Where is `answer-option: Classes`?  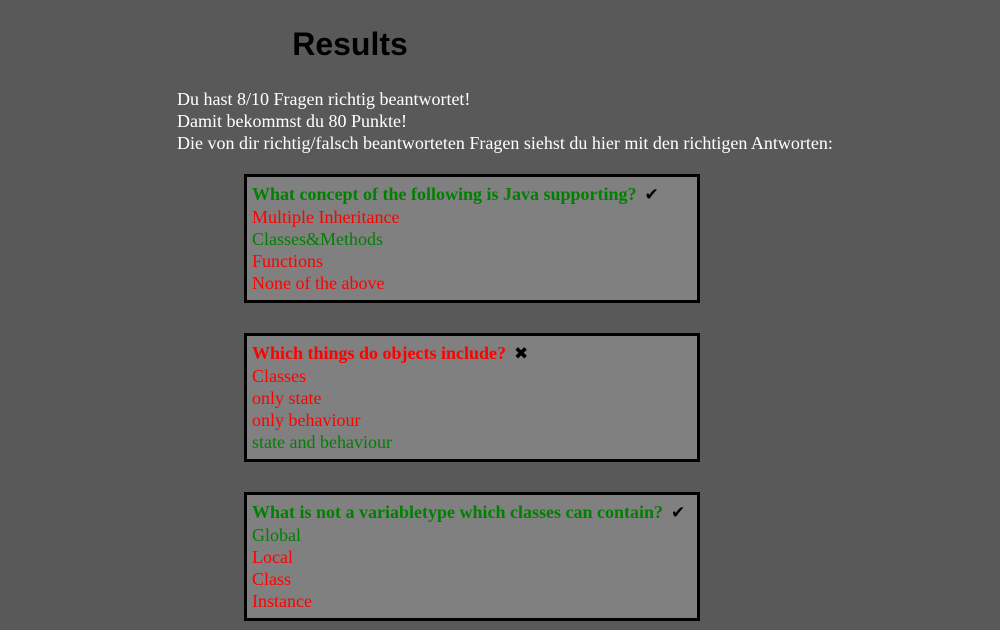
answer-option: Classes is located at coordinates (279, 376).